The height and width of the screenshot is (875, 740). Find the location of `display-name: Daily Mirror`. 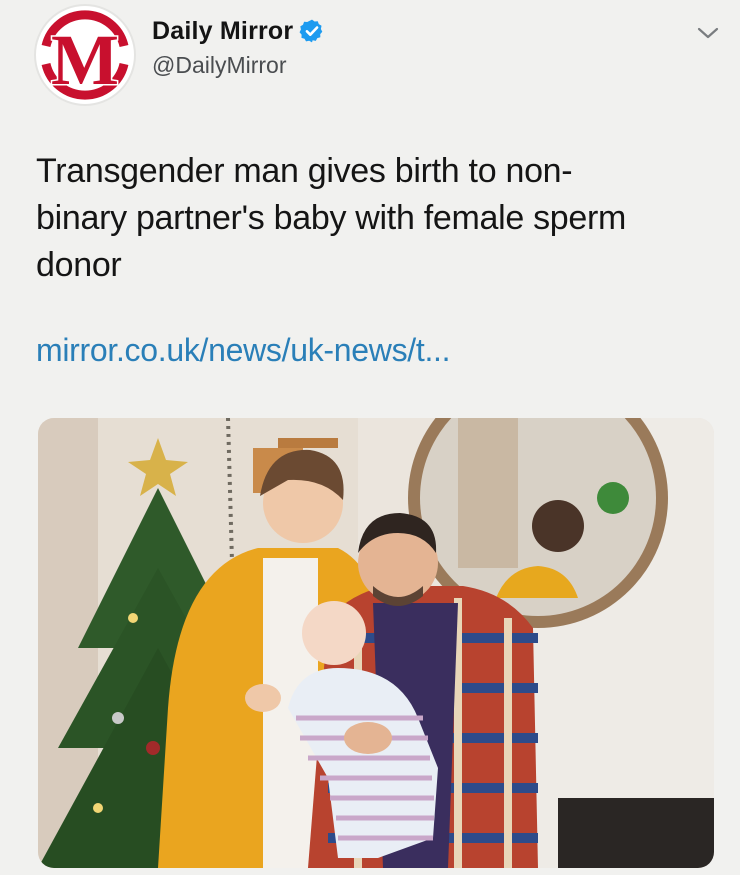

display-name: Daily Mirror is located at coordinates (222, 31).